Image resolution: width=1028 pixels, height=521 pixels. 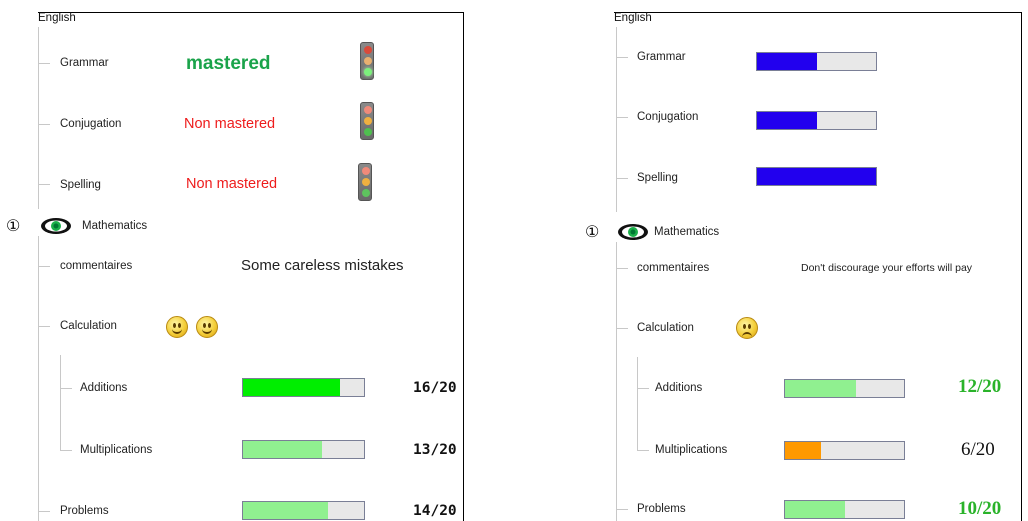 I want to click on conjugation-status: Non mastered, so click(x=230, y=124).